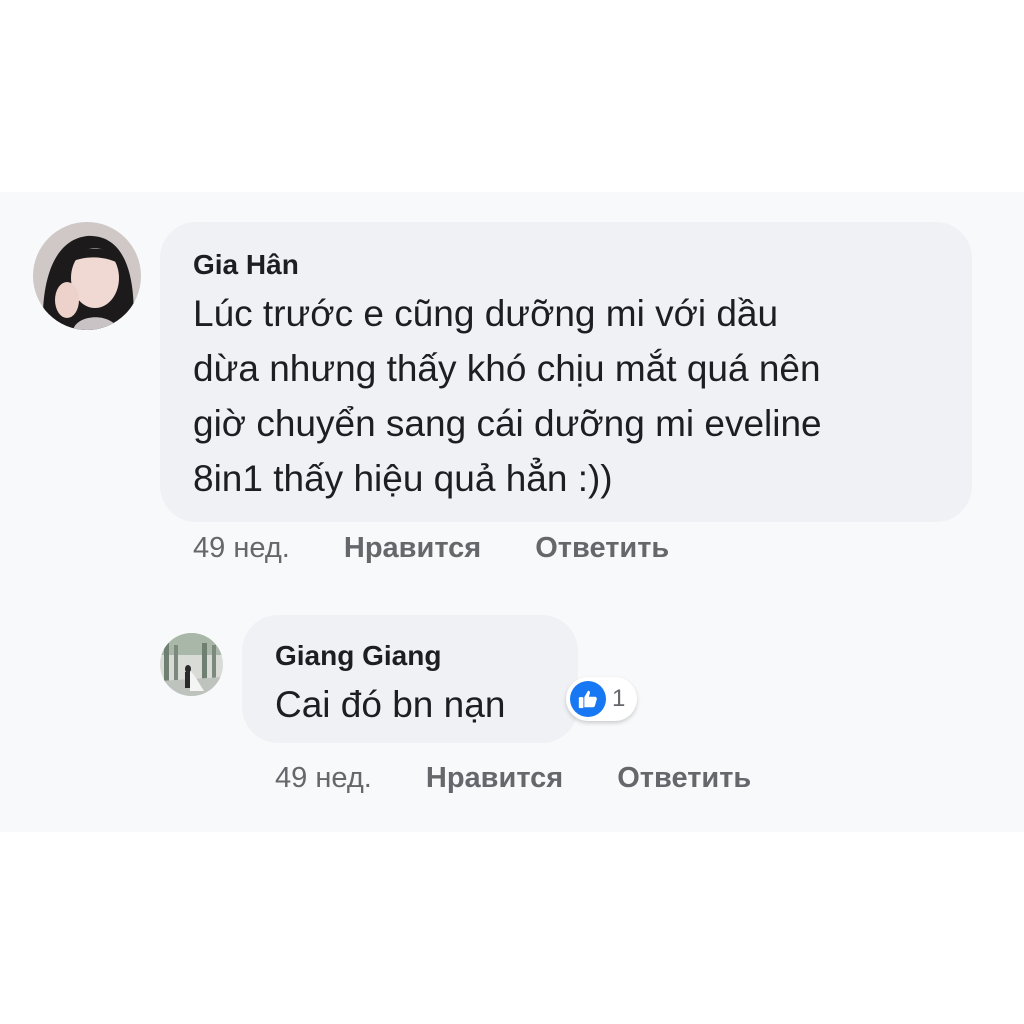  What do you see at coordinates (416, 656) in the screenshot?
I see `comment-author: Giang Giang` at bounding box center [416, 656].